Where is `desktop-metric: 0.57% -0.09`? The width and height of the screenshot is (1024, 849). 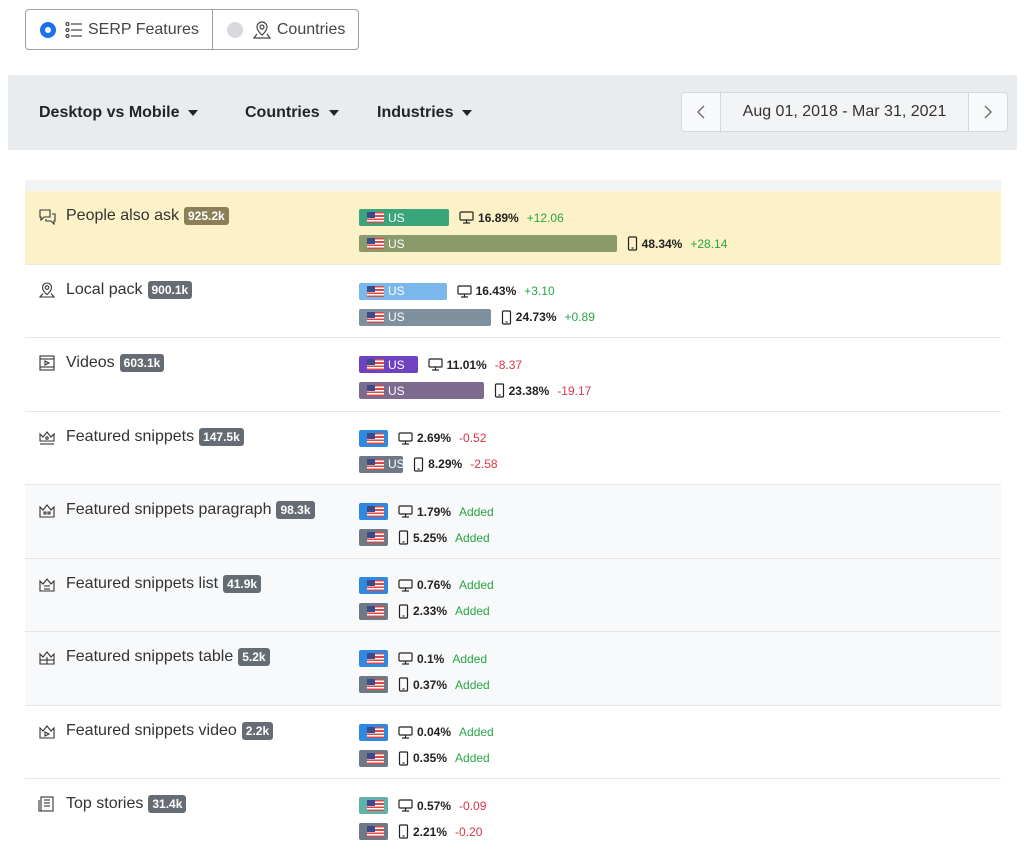 desktop-metric: 0.57% -0.09 is located at coordinates (442, 806).